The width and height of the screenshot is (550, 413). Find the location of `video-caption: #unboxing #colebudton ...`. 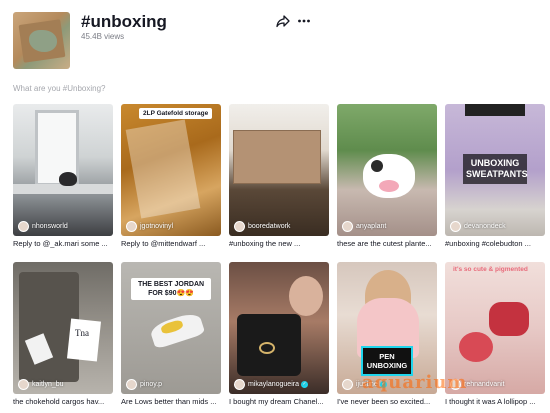

video-caption: #unboxing #colebudton ... is located at coordinates (495, 243).